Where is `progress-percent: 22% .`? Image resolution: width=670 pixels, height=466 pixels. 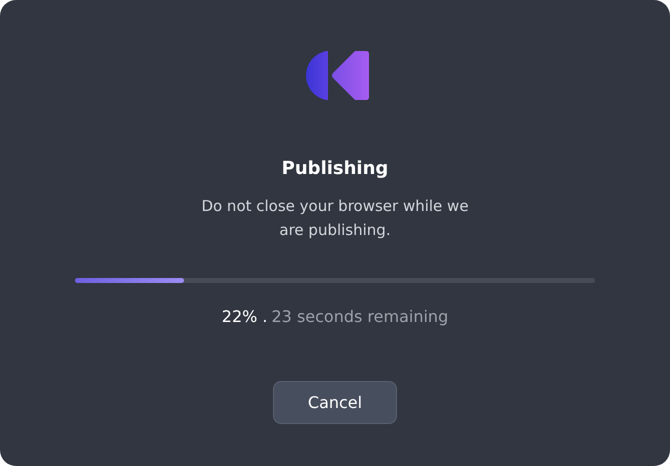
progress-percent: 22% . is located at coordinates (245, 317).